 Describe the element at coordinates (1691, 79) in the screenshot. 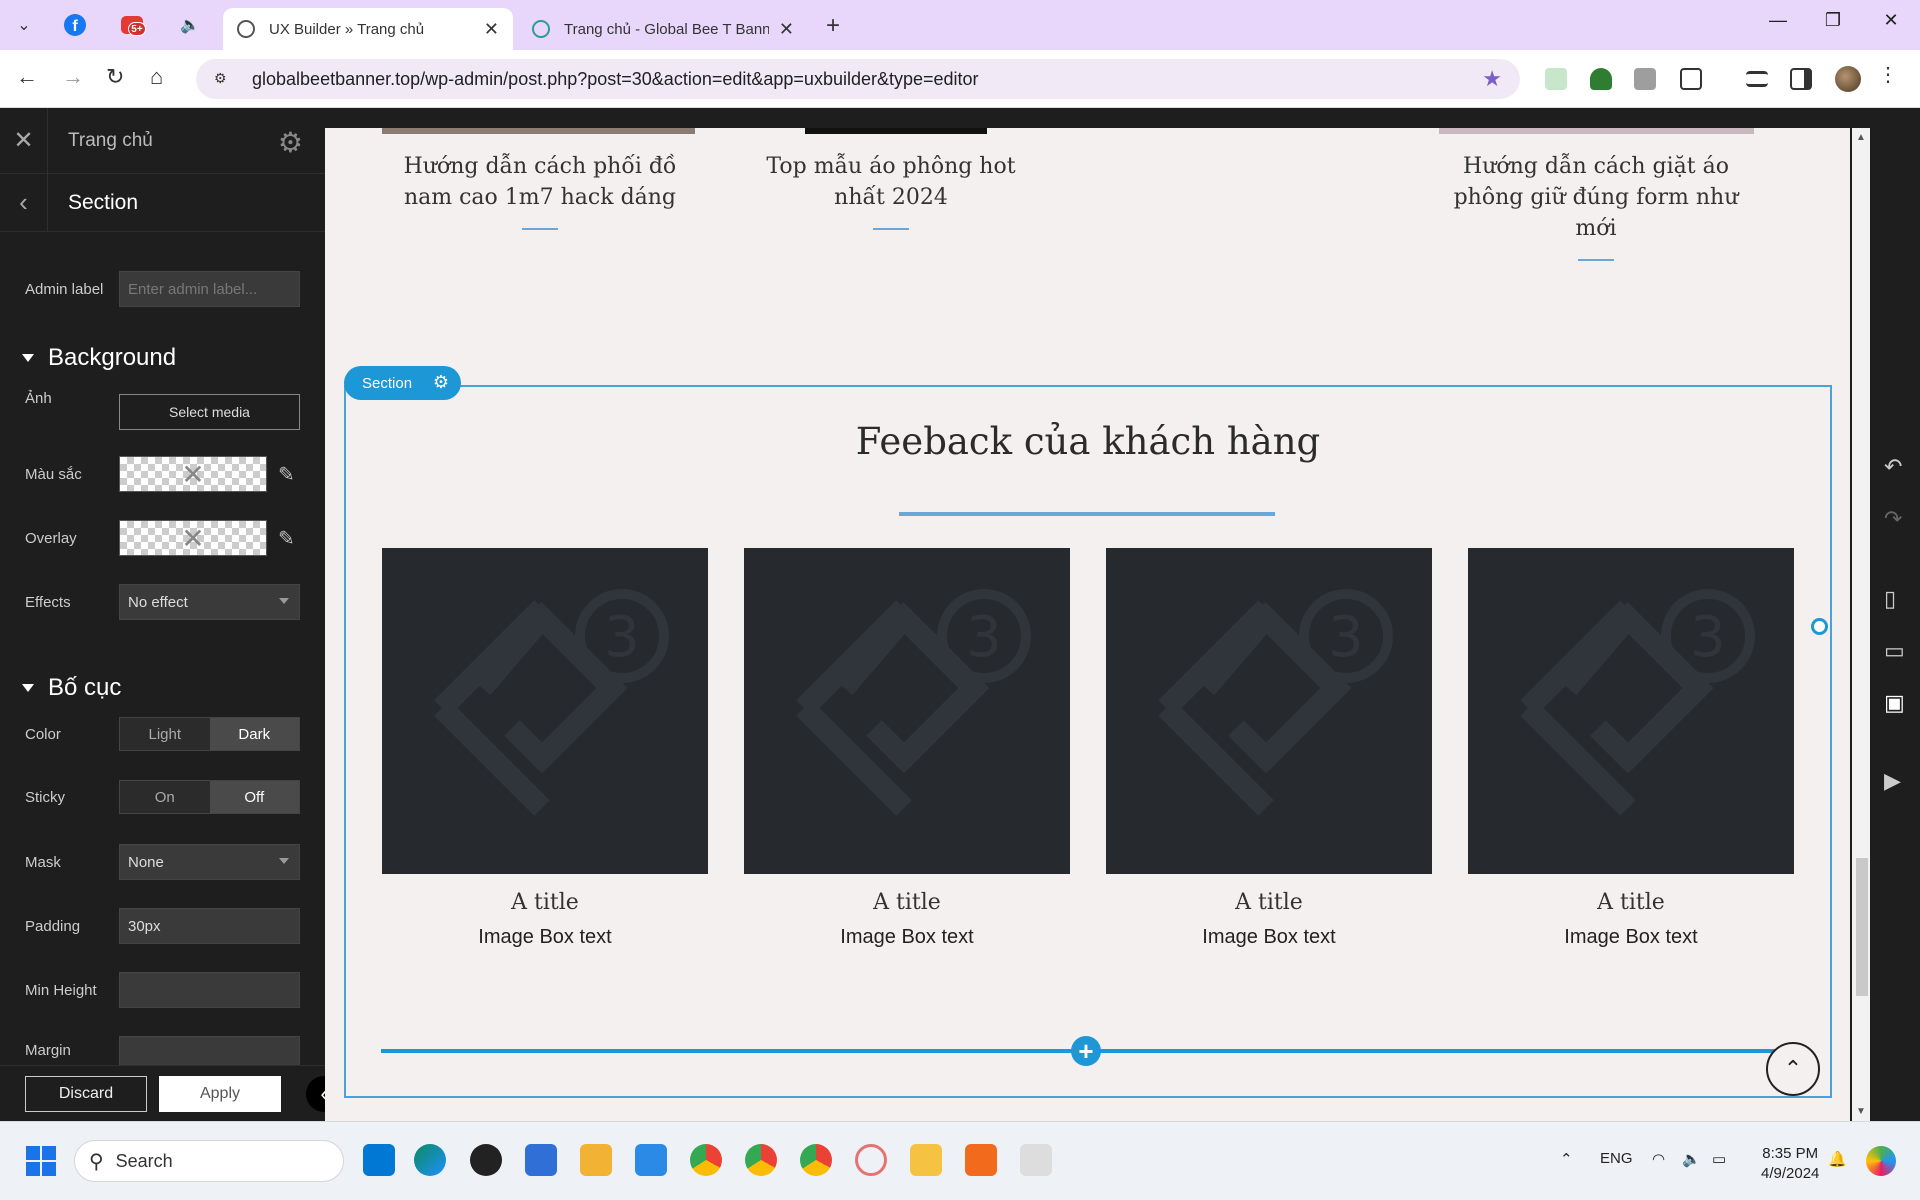

I see `extensions-puzzle-icon` at that location.